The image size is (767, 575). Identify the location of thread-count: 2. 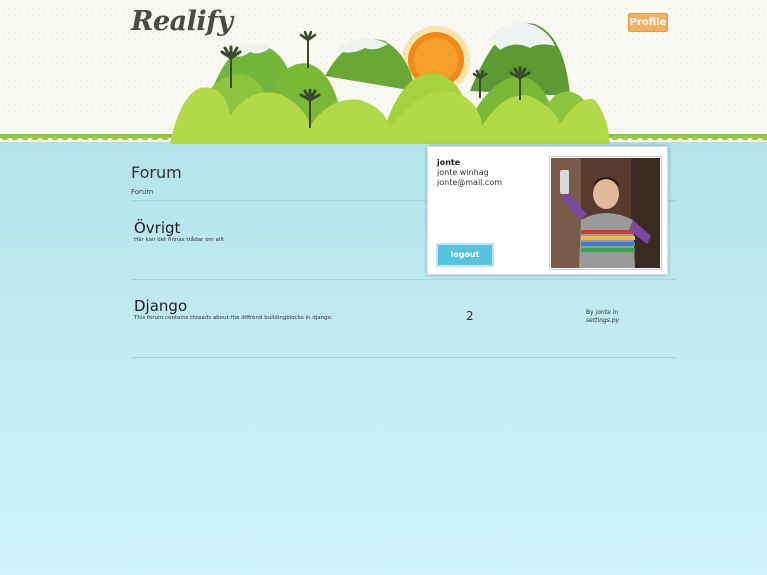
(470, 316).